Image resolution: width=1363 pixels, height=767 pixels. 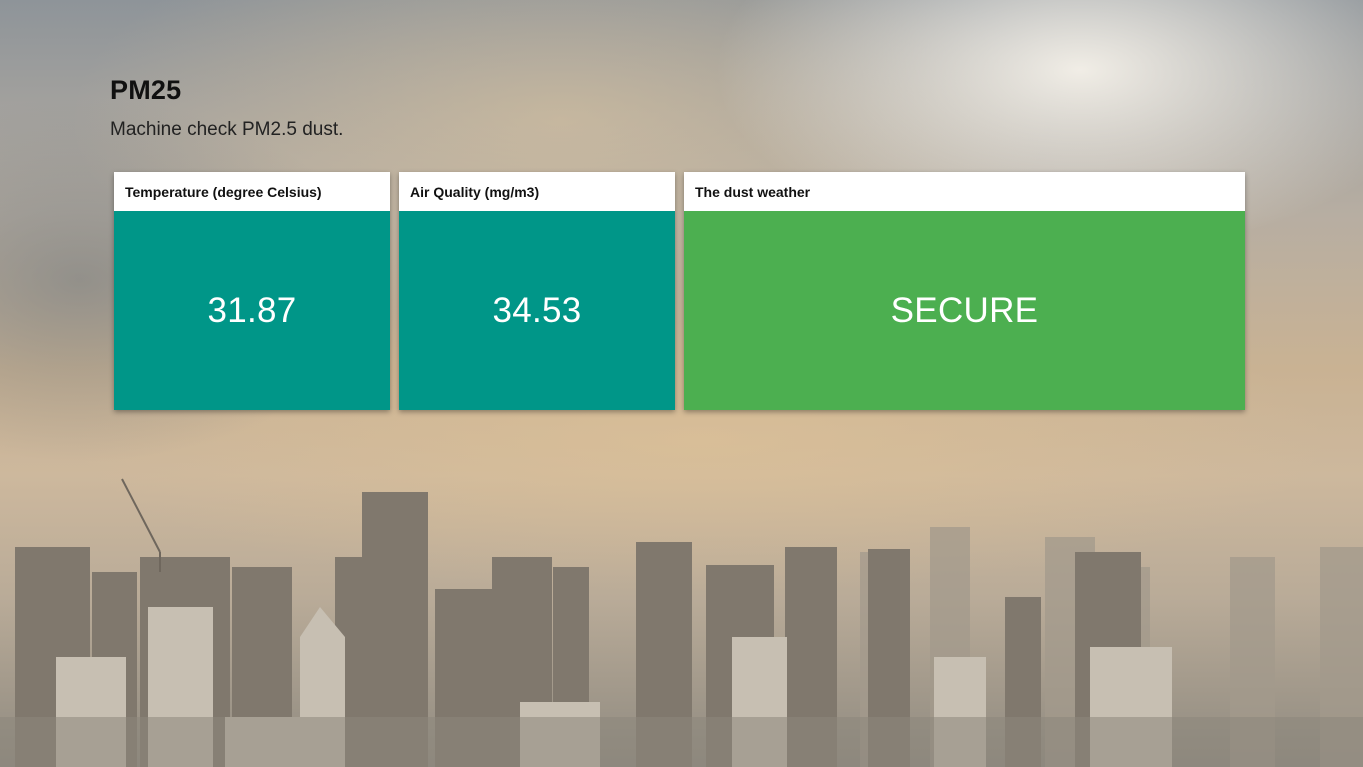 I want to click on dust-weather-card: The dust weather SECURE, so click(x=964, y=291).